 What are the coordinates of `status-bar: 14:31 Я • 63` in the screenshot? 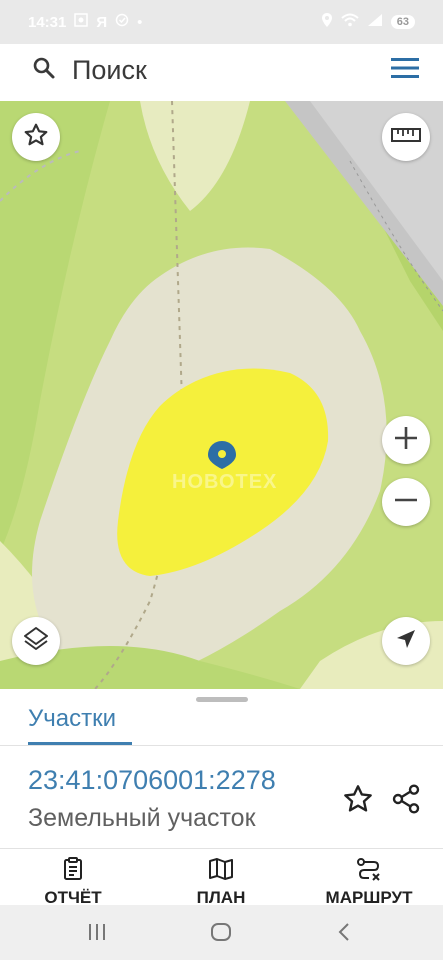 It's located at (221, 22).